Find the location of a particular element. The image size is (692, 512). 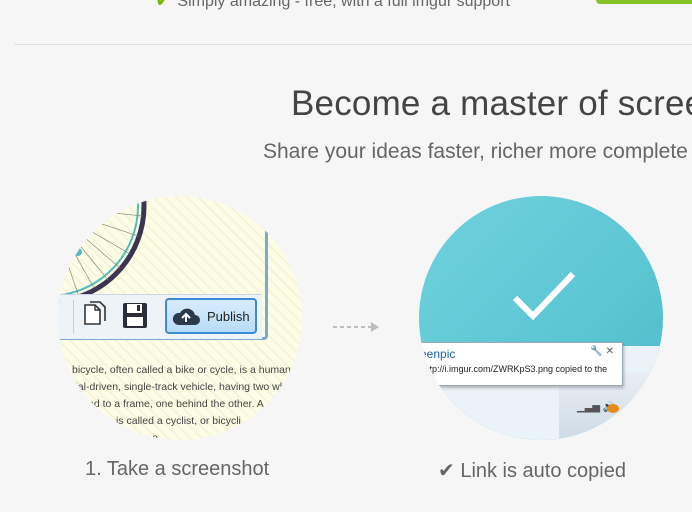

pin-icon: ✕ is located at coordinates (610, 351).